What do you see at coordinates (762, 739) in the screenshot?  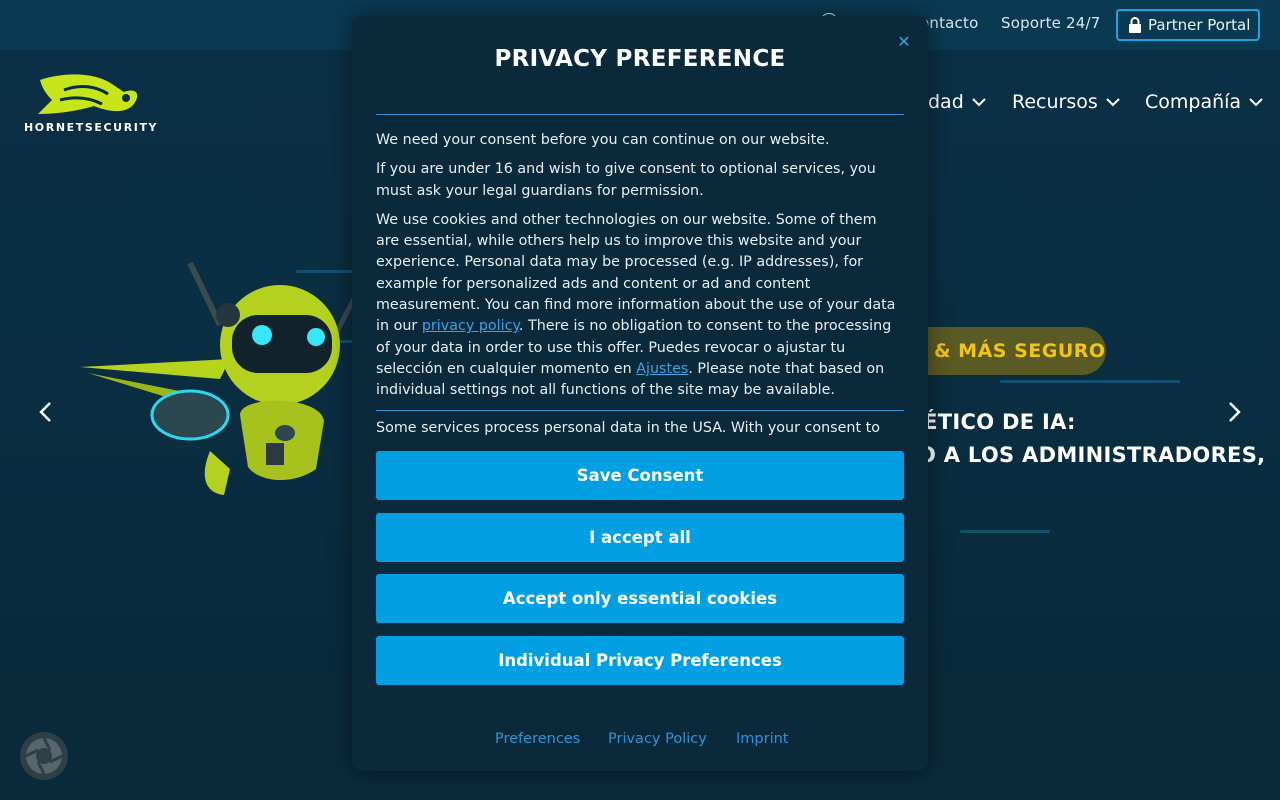 I see `footer-imprint-link: Imprint` at bounding box center [762, 739].